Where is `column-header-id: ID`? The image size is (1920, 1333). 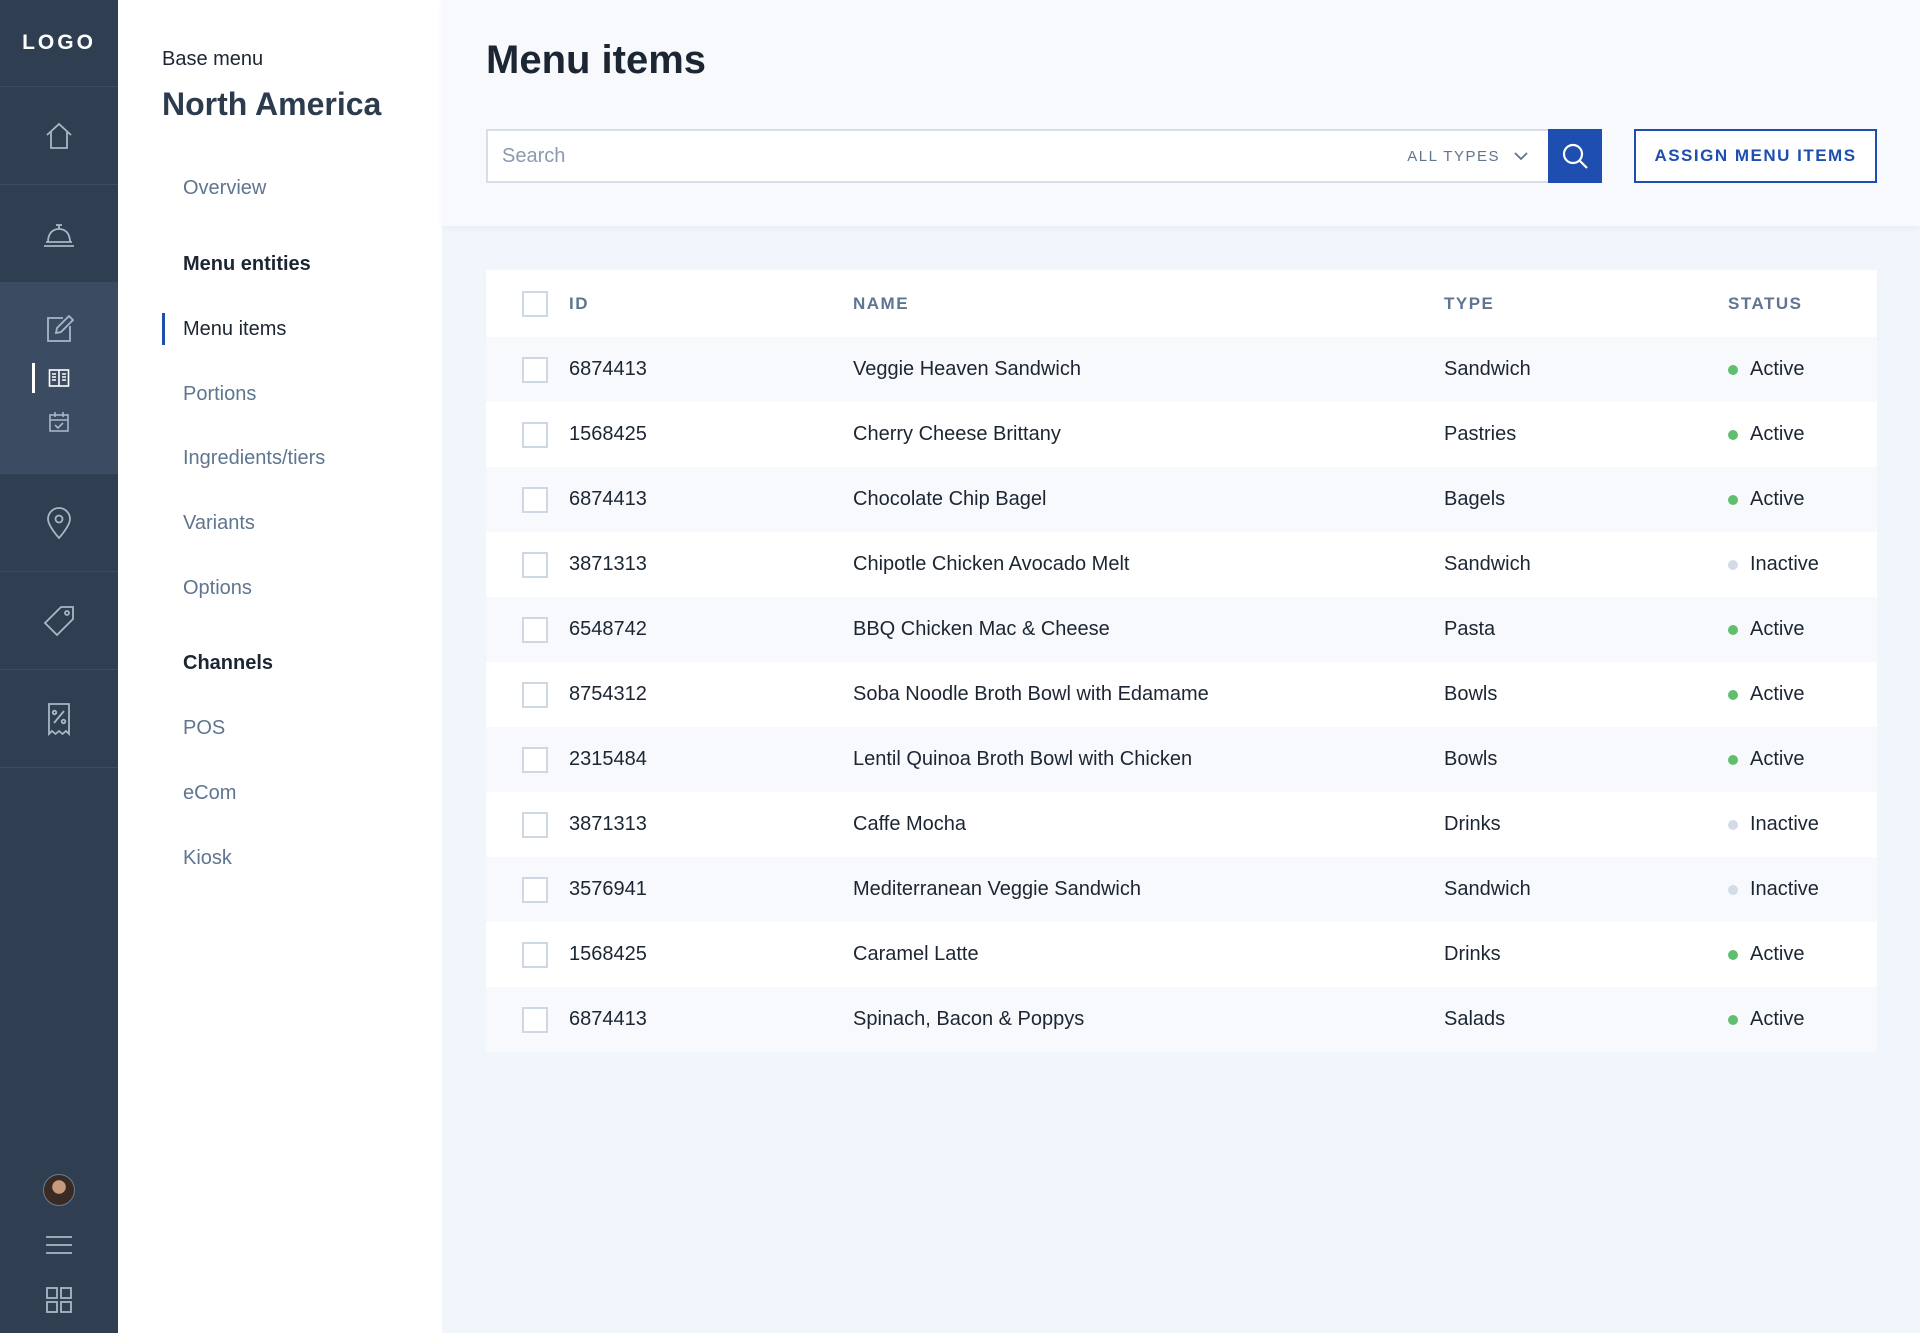 column-header-id: ID is located at coordinates (579, 304).